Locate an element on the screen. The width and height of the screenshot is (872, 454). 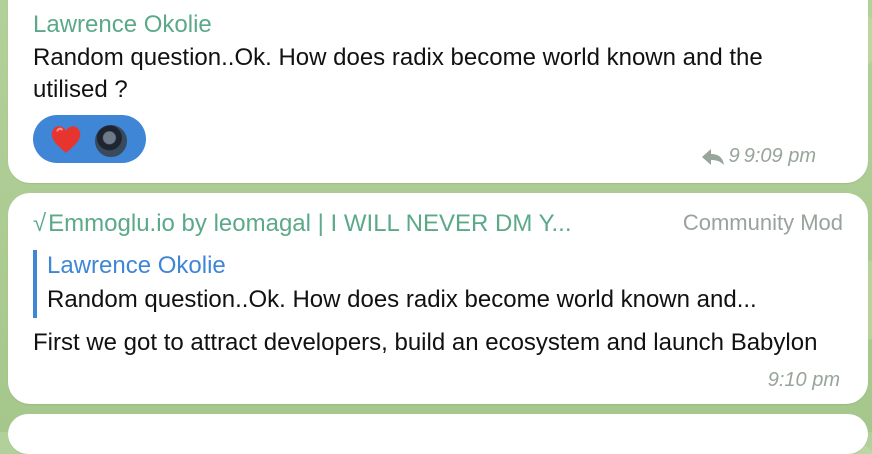
message-time: 9:09 pm is located at coordinates (779, 156).